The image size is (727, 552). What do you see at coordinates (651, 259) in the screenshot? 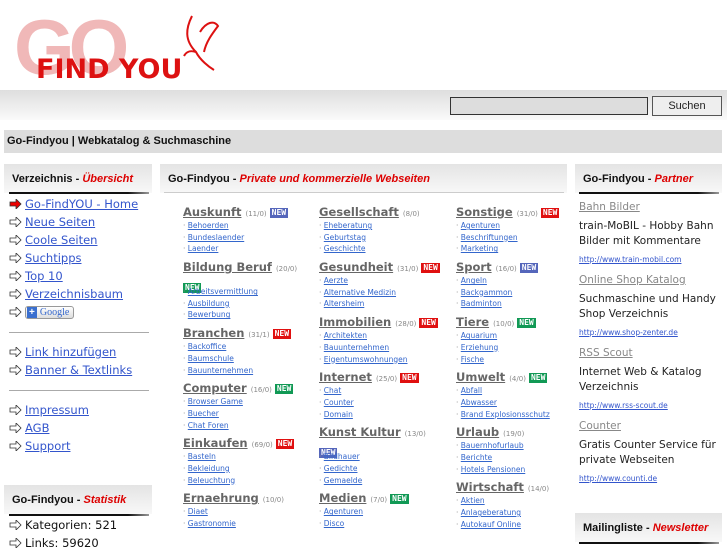
I see `partner-url-link: http://www.train-mobil.com` at bounding box center [651, 259].